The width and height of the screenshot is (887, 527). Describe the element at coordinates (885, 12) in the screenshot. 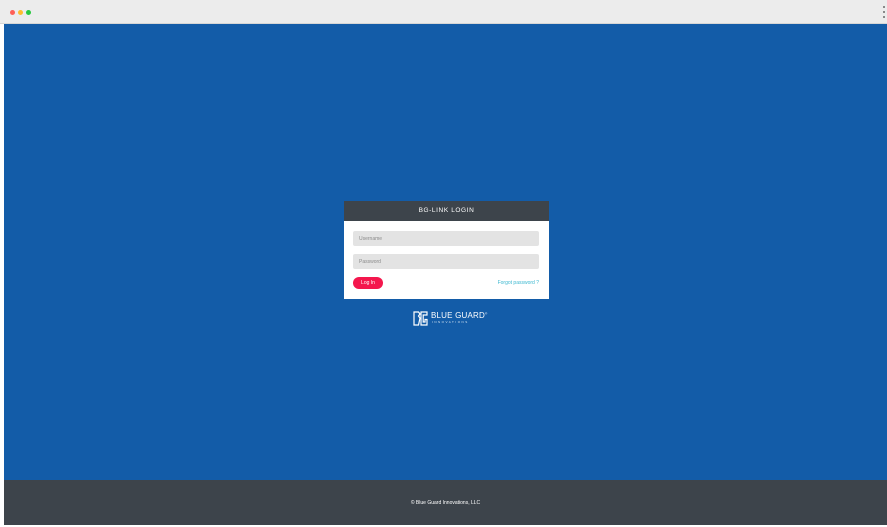

I see `vertical-dots-icon` at that location.